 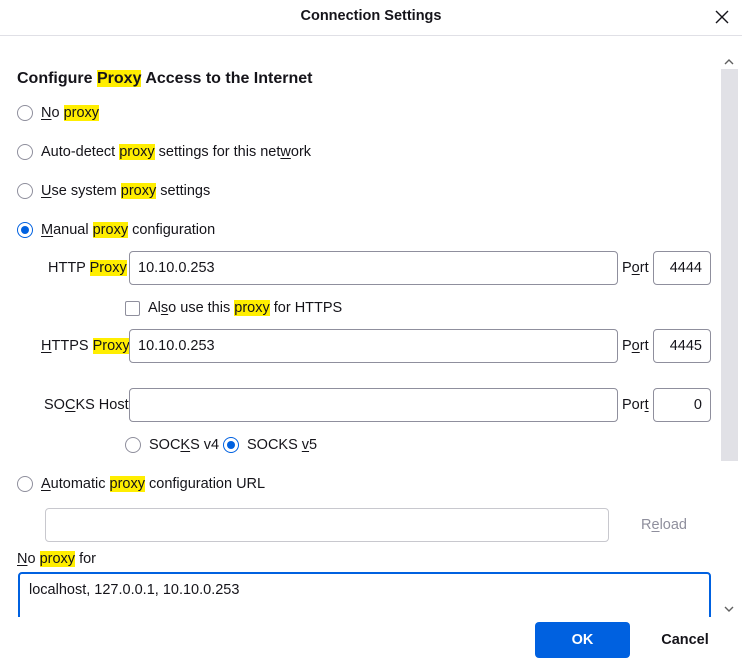 I want to click on radio-auto-url: Automatic proxy configuration URL, so click(x=141, y=484).